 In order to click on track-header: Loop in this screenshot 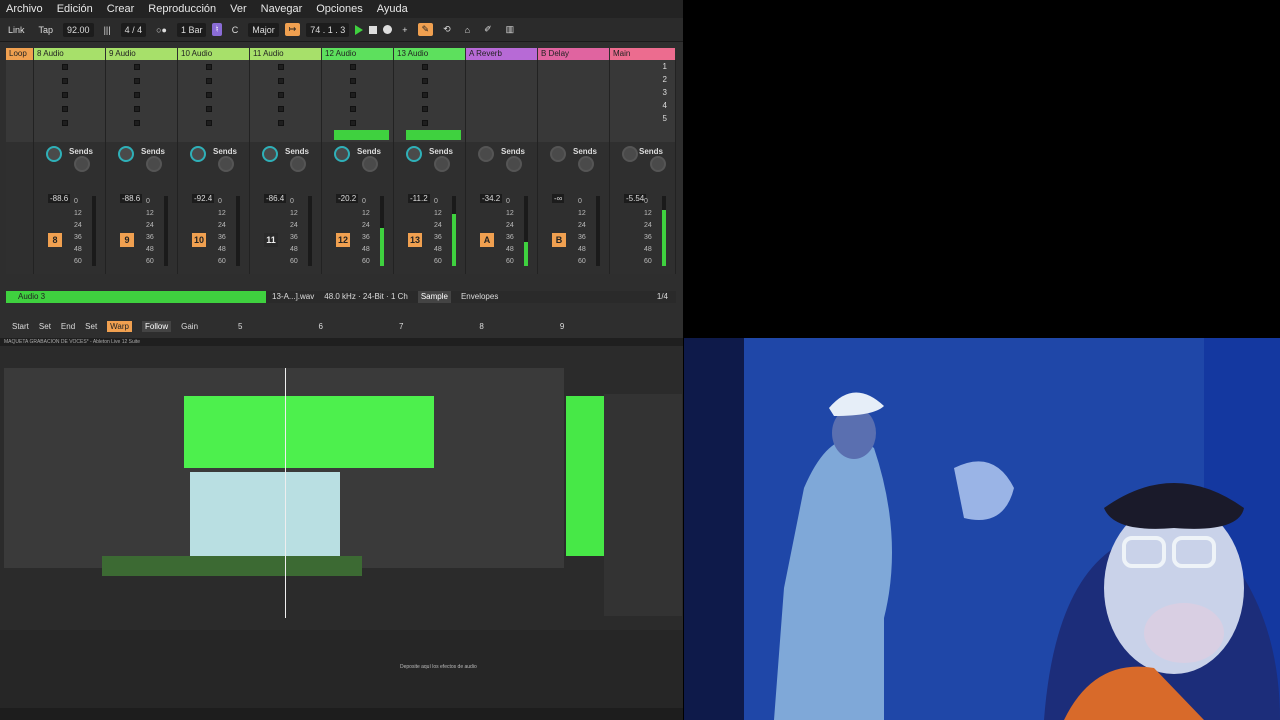, I will do `click(20, 54)`.